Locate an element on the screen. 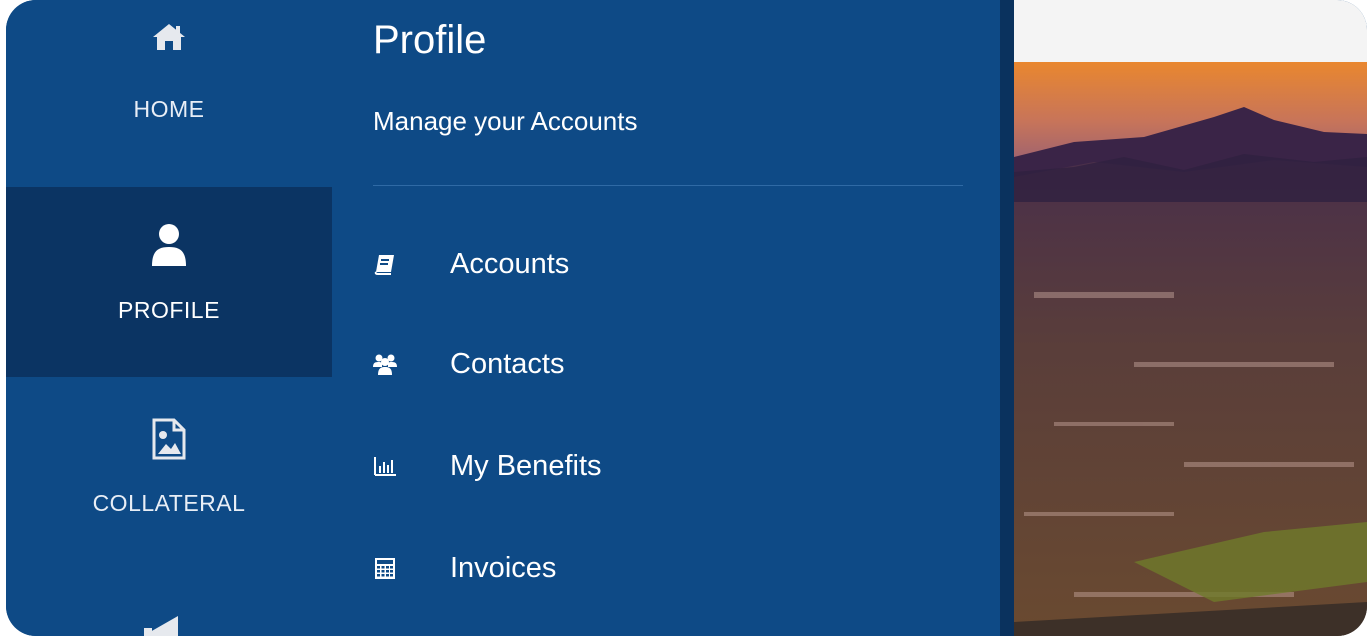 This screenshot has height=638, width=1369. rail-item-home: HOME is located at coordinates (169, 97).